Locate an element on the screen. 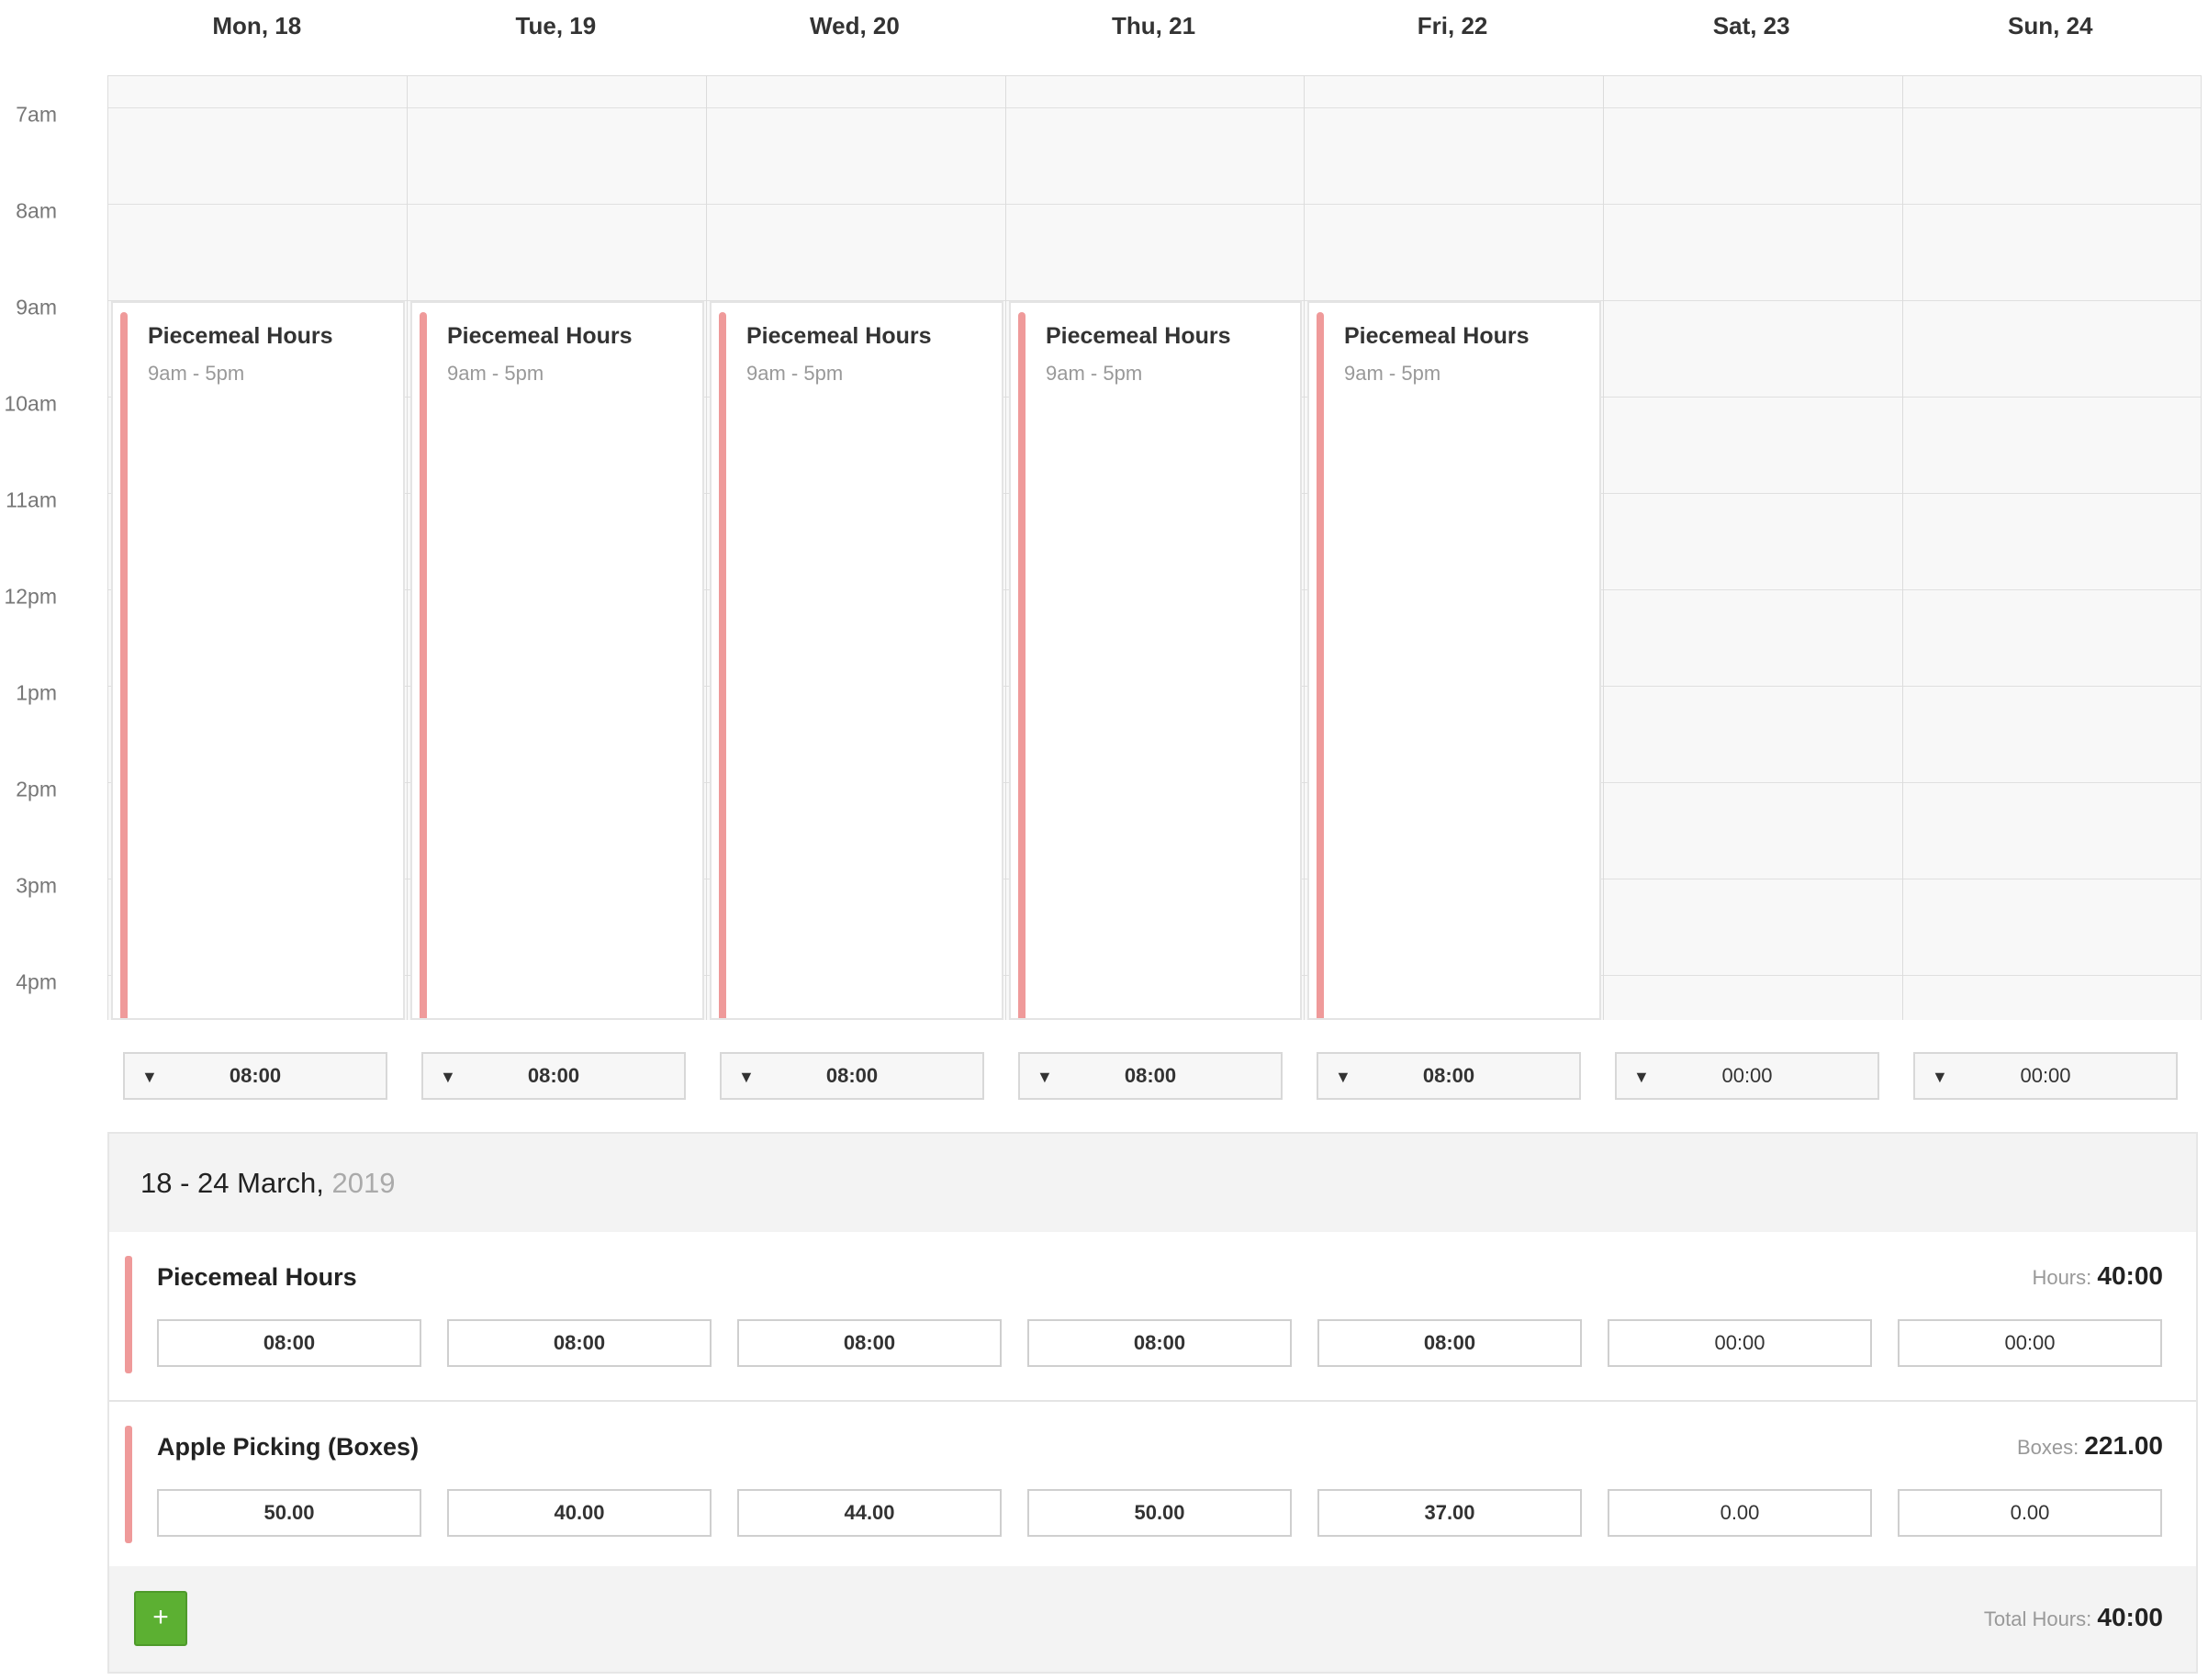 The width and height of the screenshot is (2208, 1680). row-total-value: 40:00 is located at coordinates (2130, 1275).